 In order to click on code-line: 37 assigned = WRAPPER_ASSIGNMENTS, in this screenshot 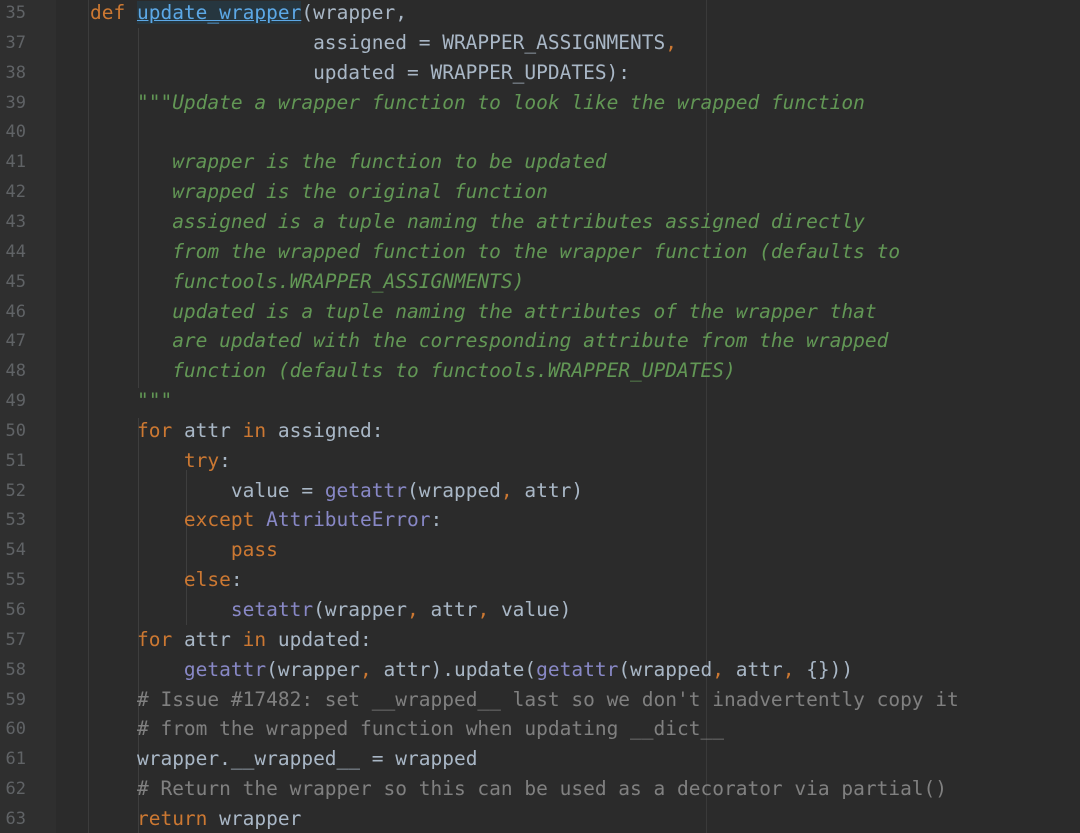, I will do `click(540, 43)`.